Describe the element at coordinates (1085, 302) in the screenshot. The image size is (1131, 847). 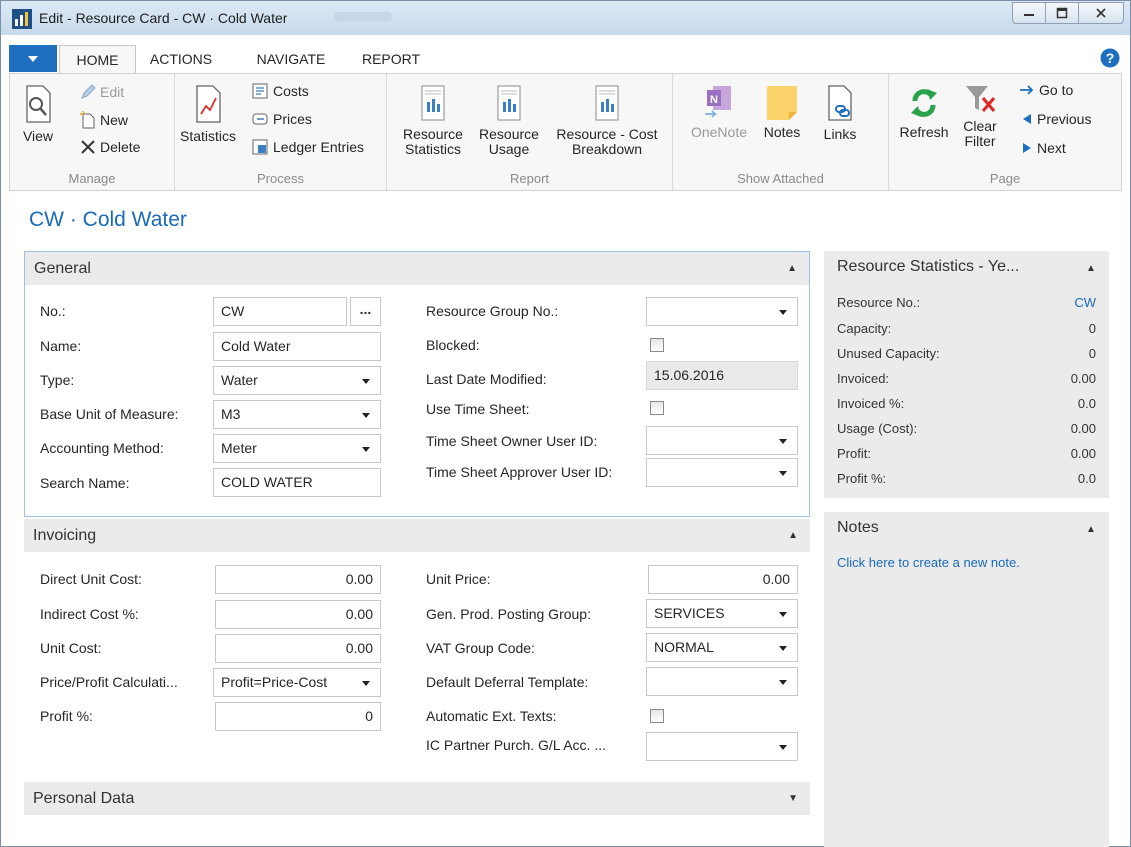
I see `fb-resource-no-value: CW` at that location.